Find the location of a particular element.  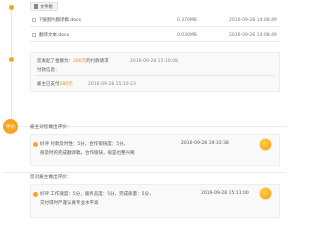

file-size: 0.370MB is located at coordinates (187, 20).